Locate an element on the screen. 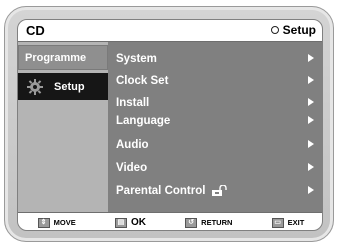 The width and height of the screenshot is (338, 246). current-menu-label: Setup is located at coordinates (299, 30).